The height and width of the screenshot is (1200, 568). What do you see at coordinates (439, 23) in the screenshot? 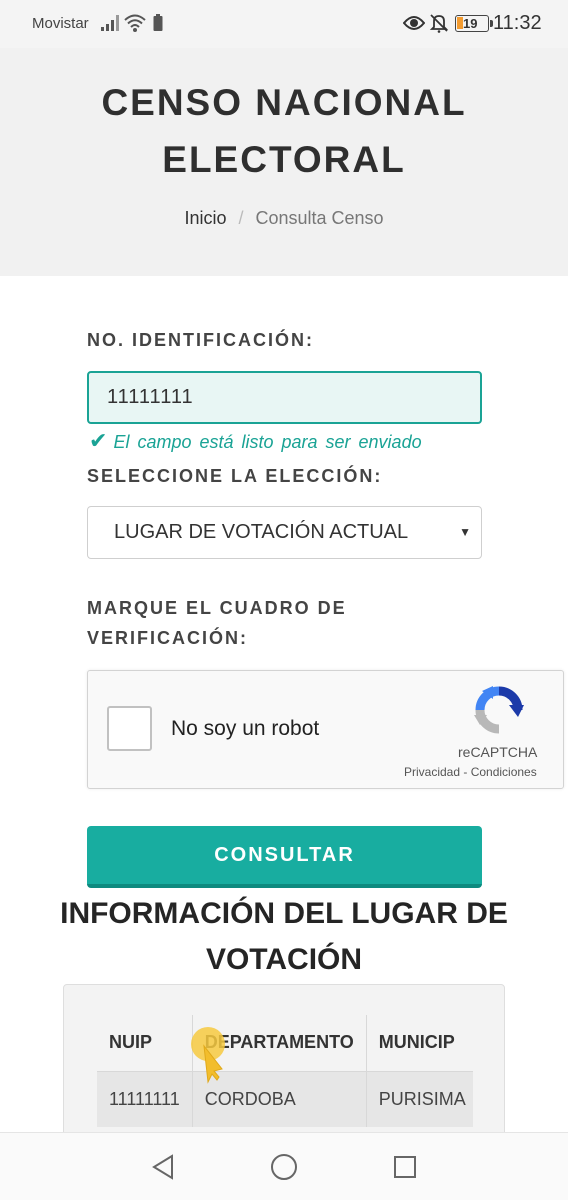
I see `bell-off-icon` at bounding box center [439, 23].